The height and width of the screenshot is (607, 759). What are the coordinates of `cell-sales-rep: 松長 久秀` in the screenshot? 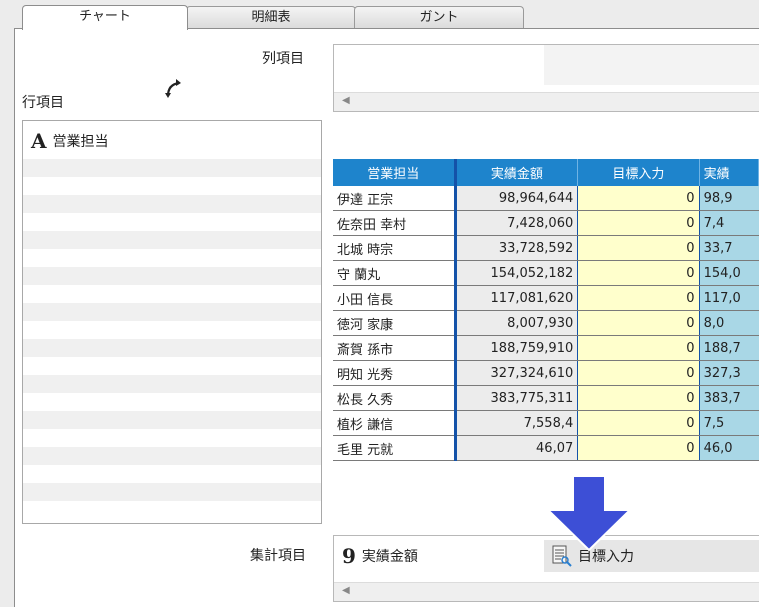 It's located at (395, 398).